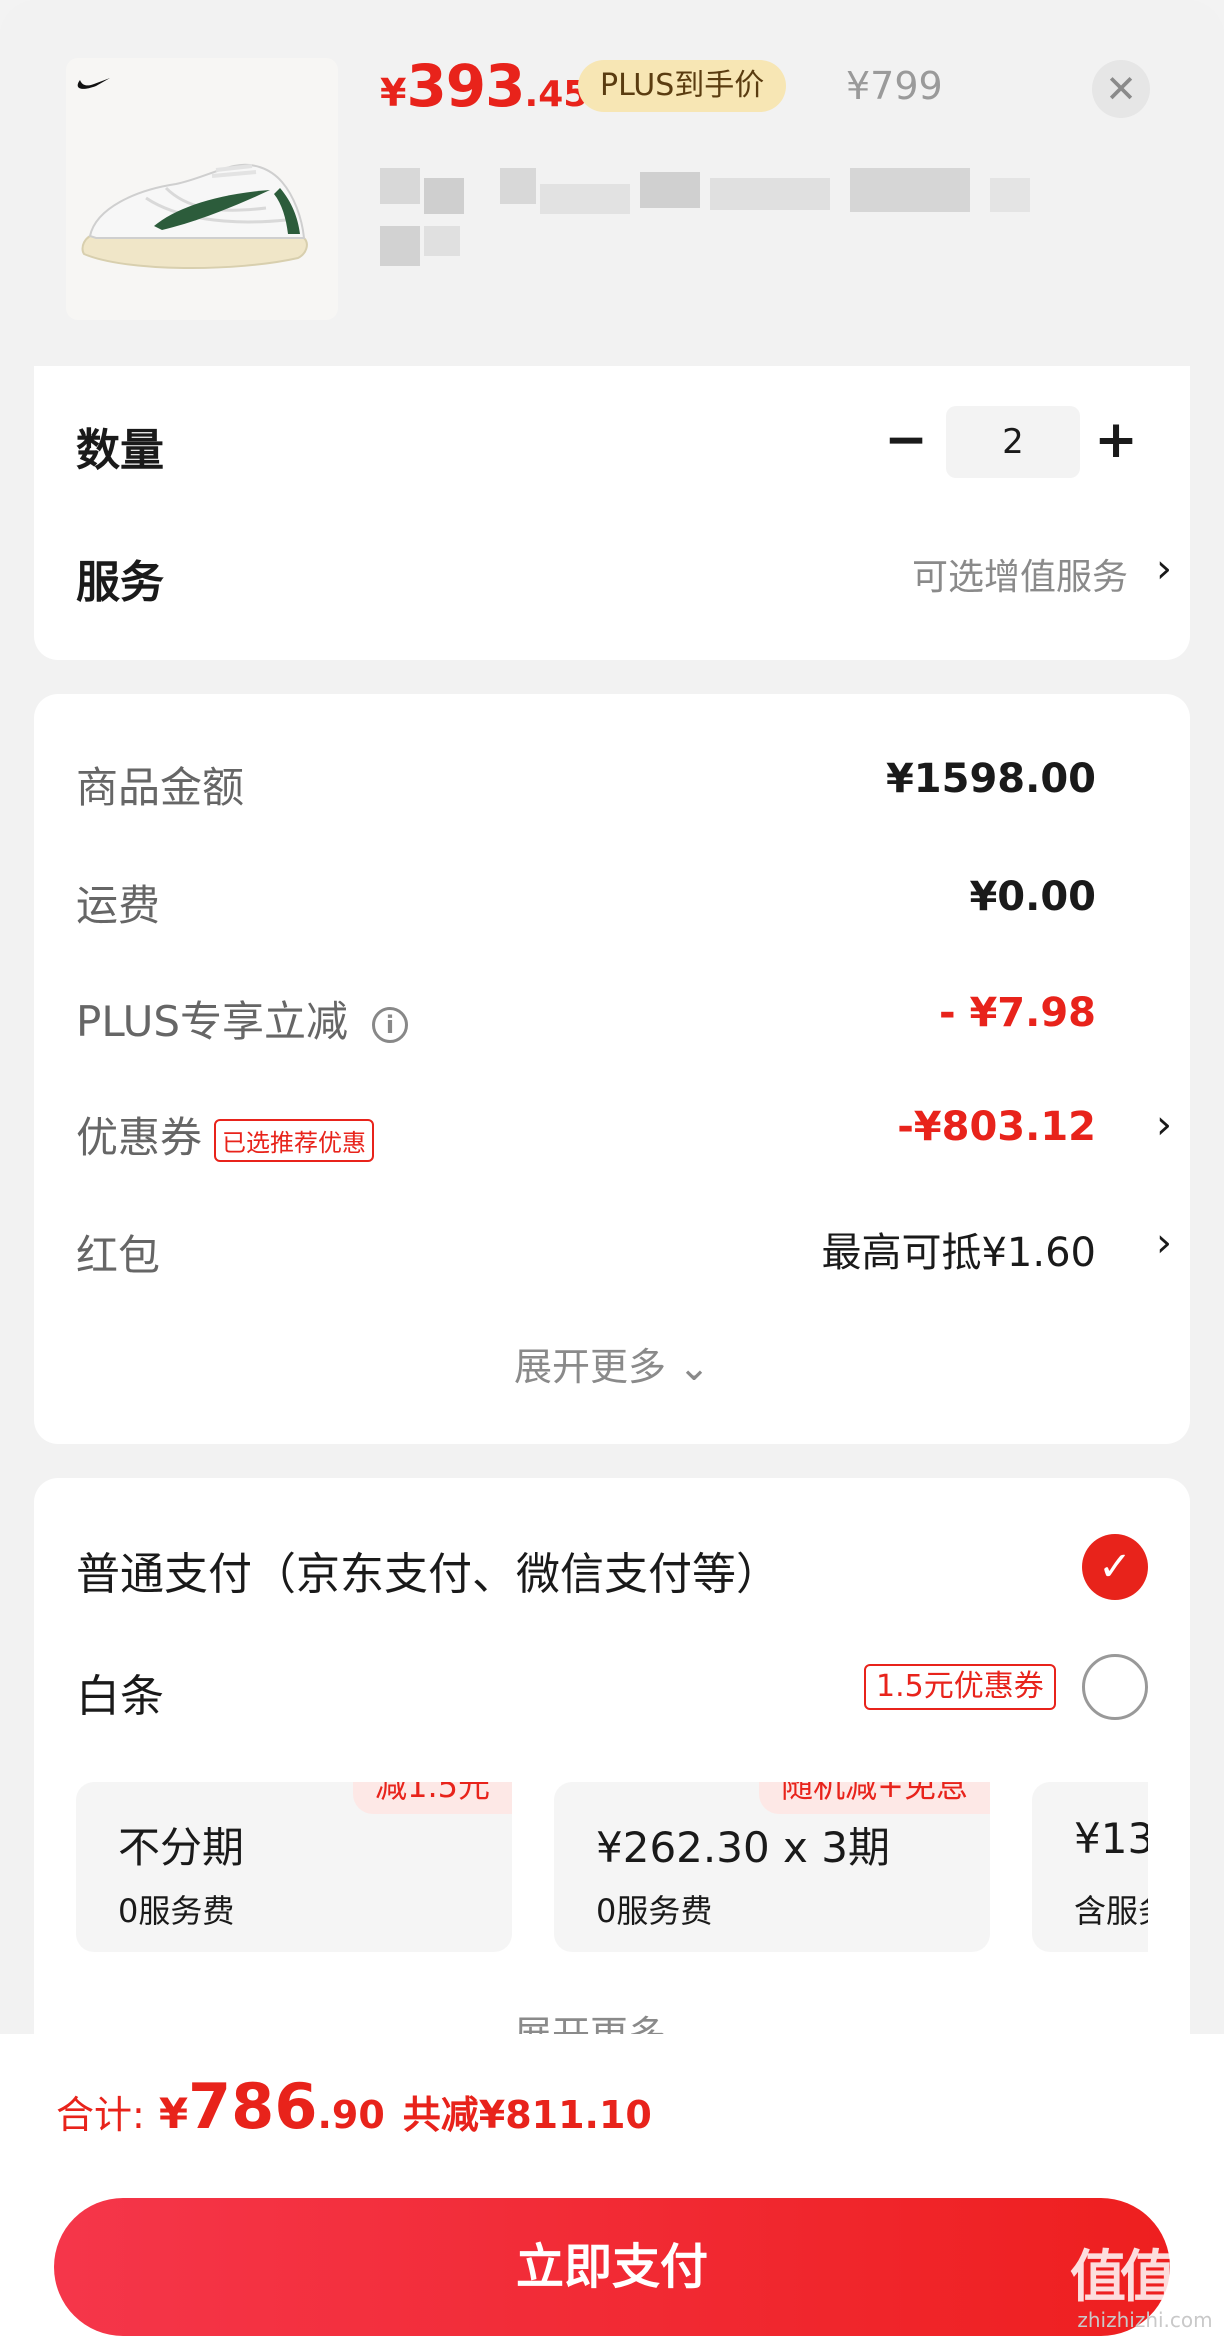 The height and width of the screenshot is (2348, 1224). Describe the element at coordinates (173, 2113) in the screenshot. I see `total-currency: ¥` at that location.